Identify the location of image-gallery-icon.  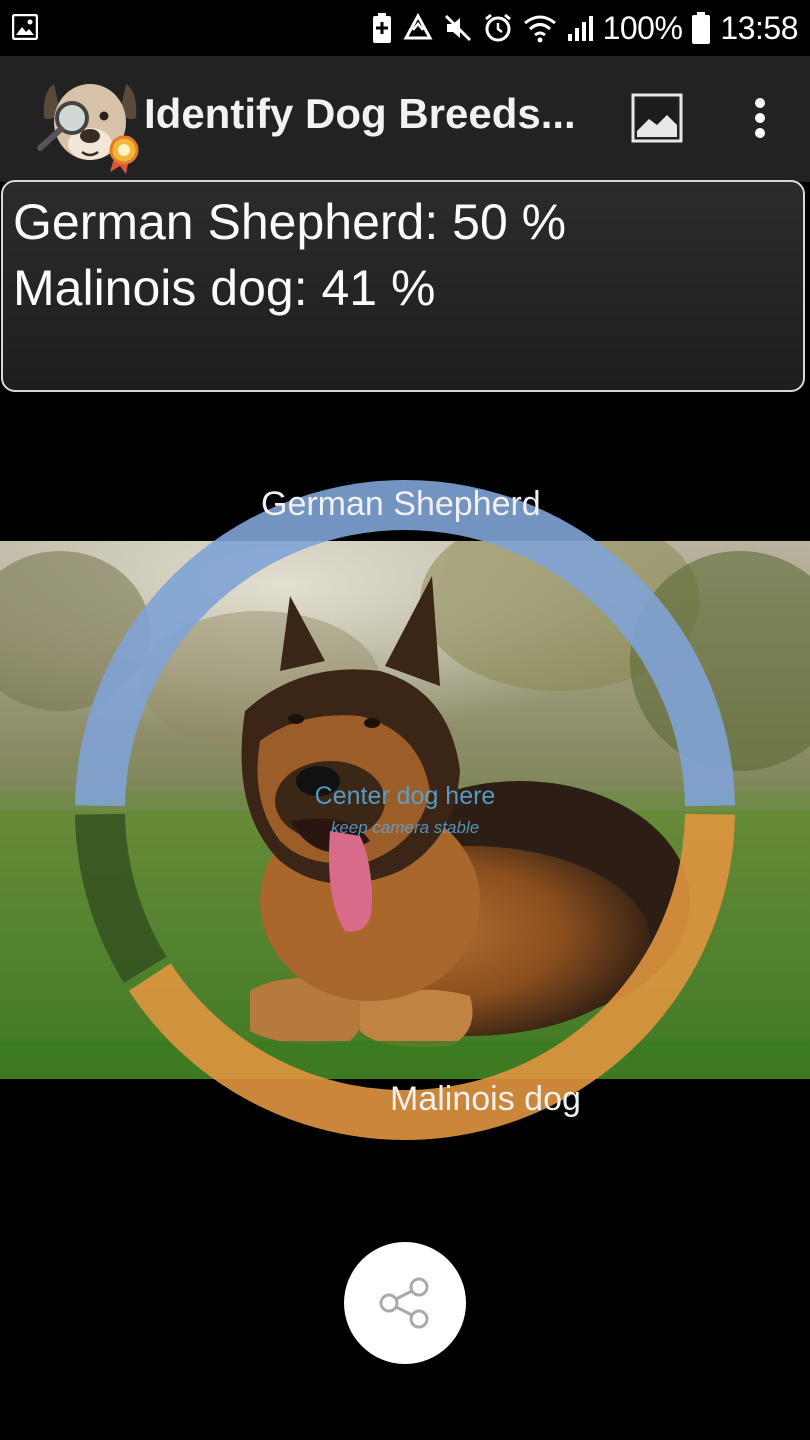
(657, 118).